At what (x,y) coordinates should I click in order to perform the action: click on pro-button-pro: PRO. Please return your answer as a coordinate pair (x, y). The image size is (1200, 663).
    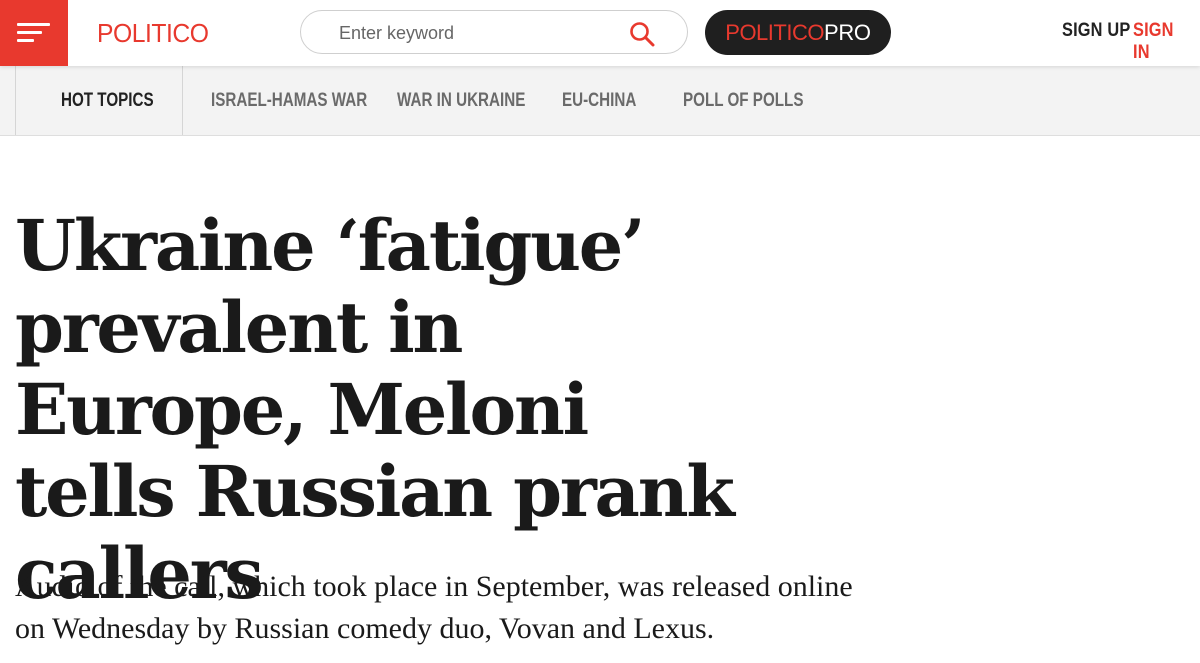
    Looking at the image, I should click on (847, 32).